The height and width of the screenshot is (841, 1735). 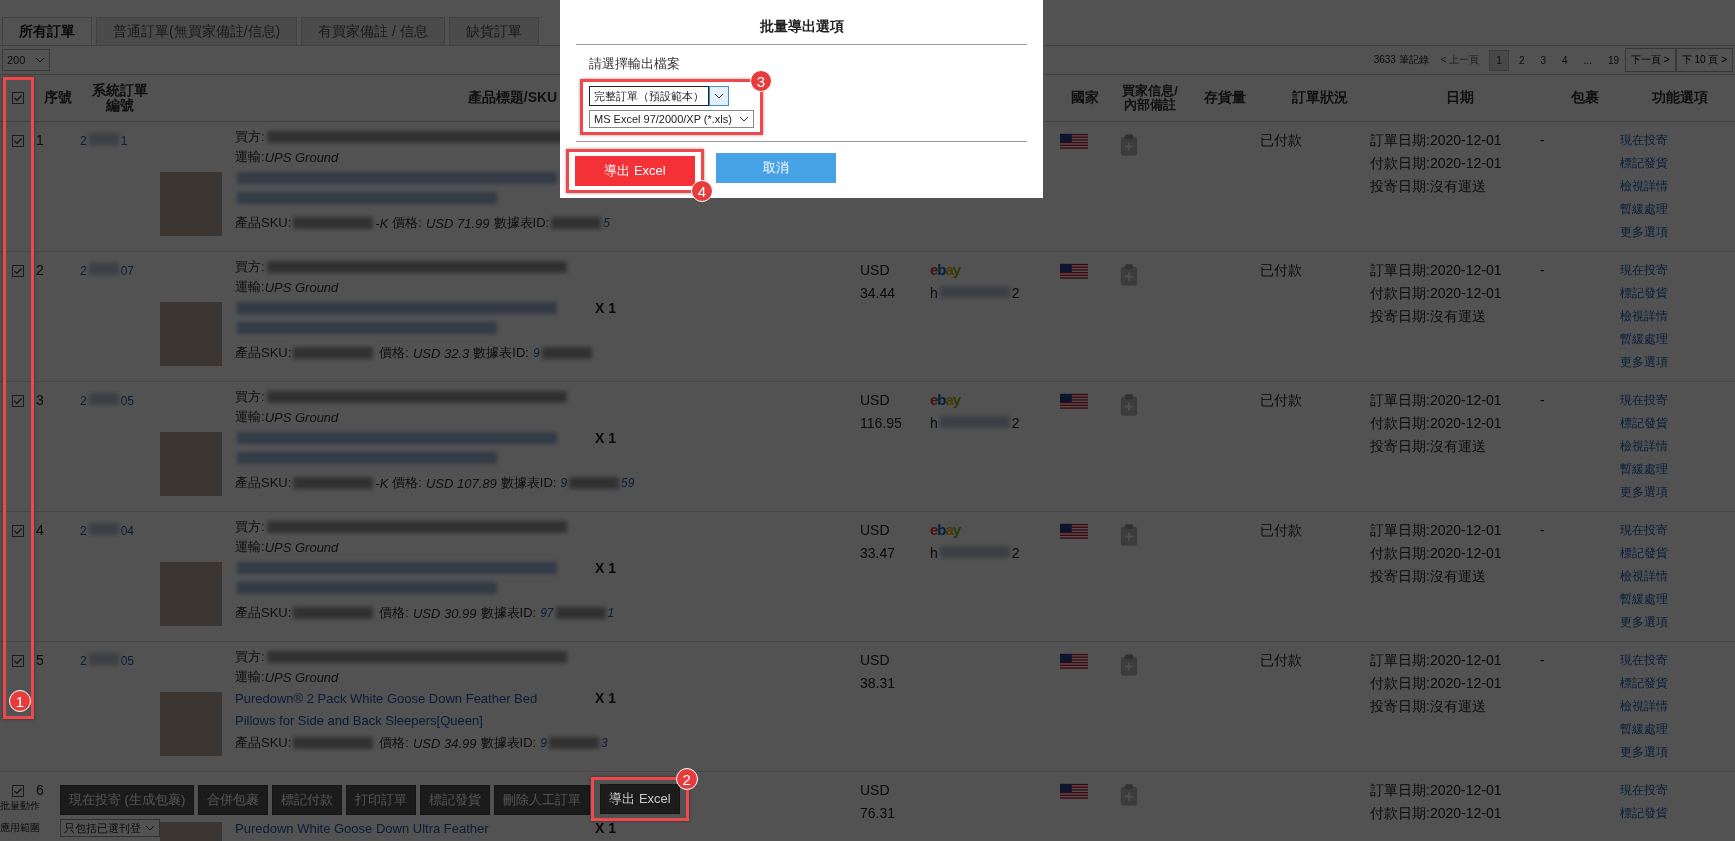 I want to click on datasheet-id-end: 1, so click(x=611, y=613).